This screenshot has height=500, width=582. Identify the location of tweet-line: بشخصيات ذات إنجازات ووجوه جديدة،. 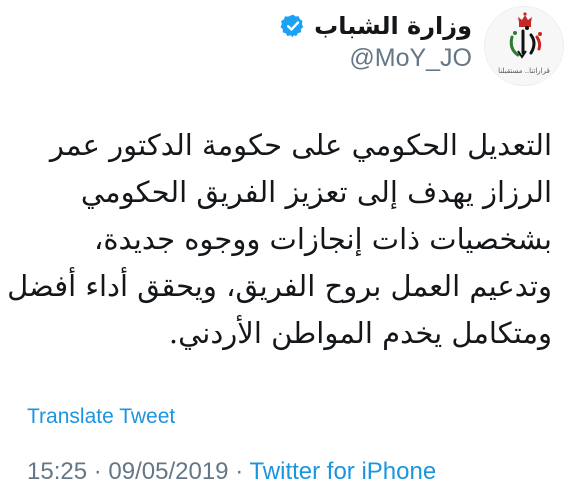
(323, 239).